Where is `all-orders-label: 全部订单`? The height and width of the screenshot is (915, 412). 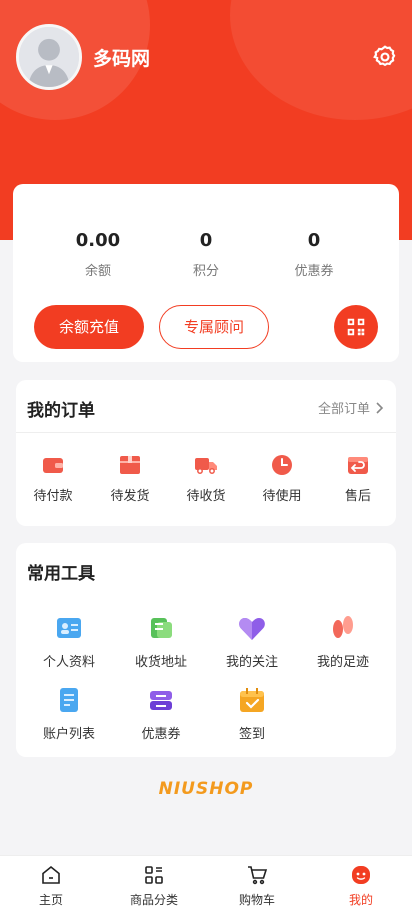 all-orders-label: 全部订单 is located at coordinates (343, 409).